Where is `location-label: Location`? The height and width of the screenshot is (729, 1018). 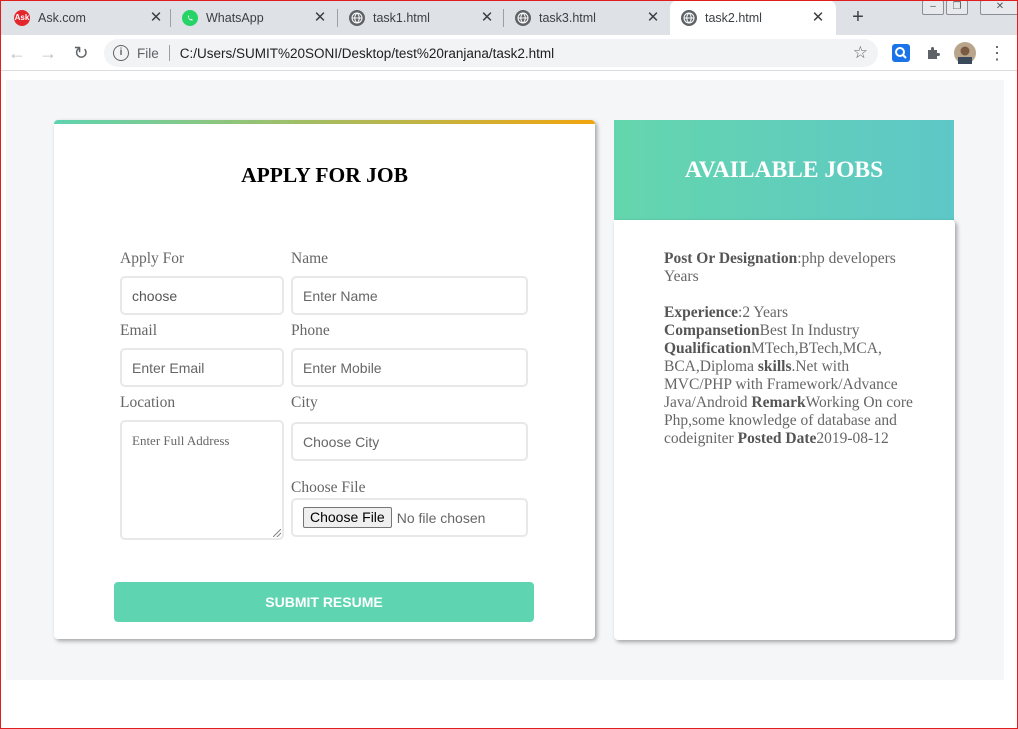 location-label: Location is located at coordinates (148, 402).